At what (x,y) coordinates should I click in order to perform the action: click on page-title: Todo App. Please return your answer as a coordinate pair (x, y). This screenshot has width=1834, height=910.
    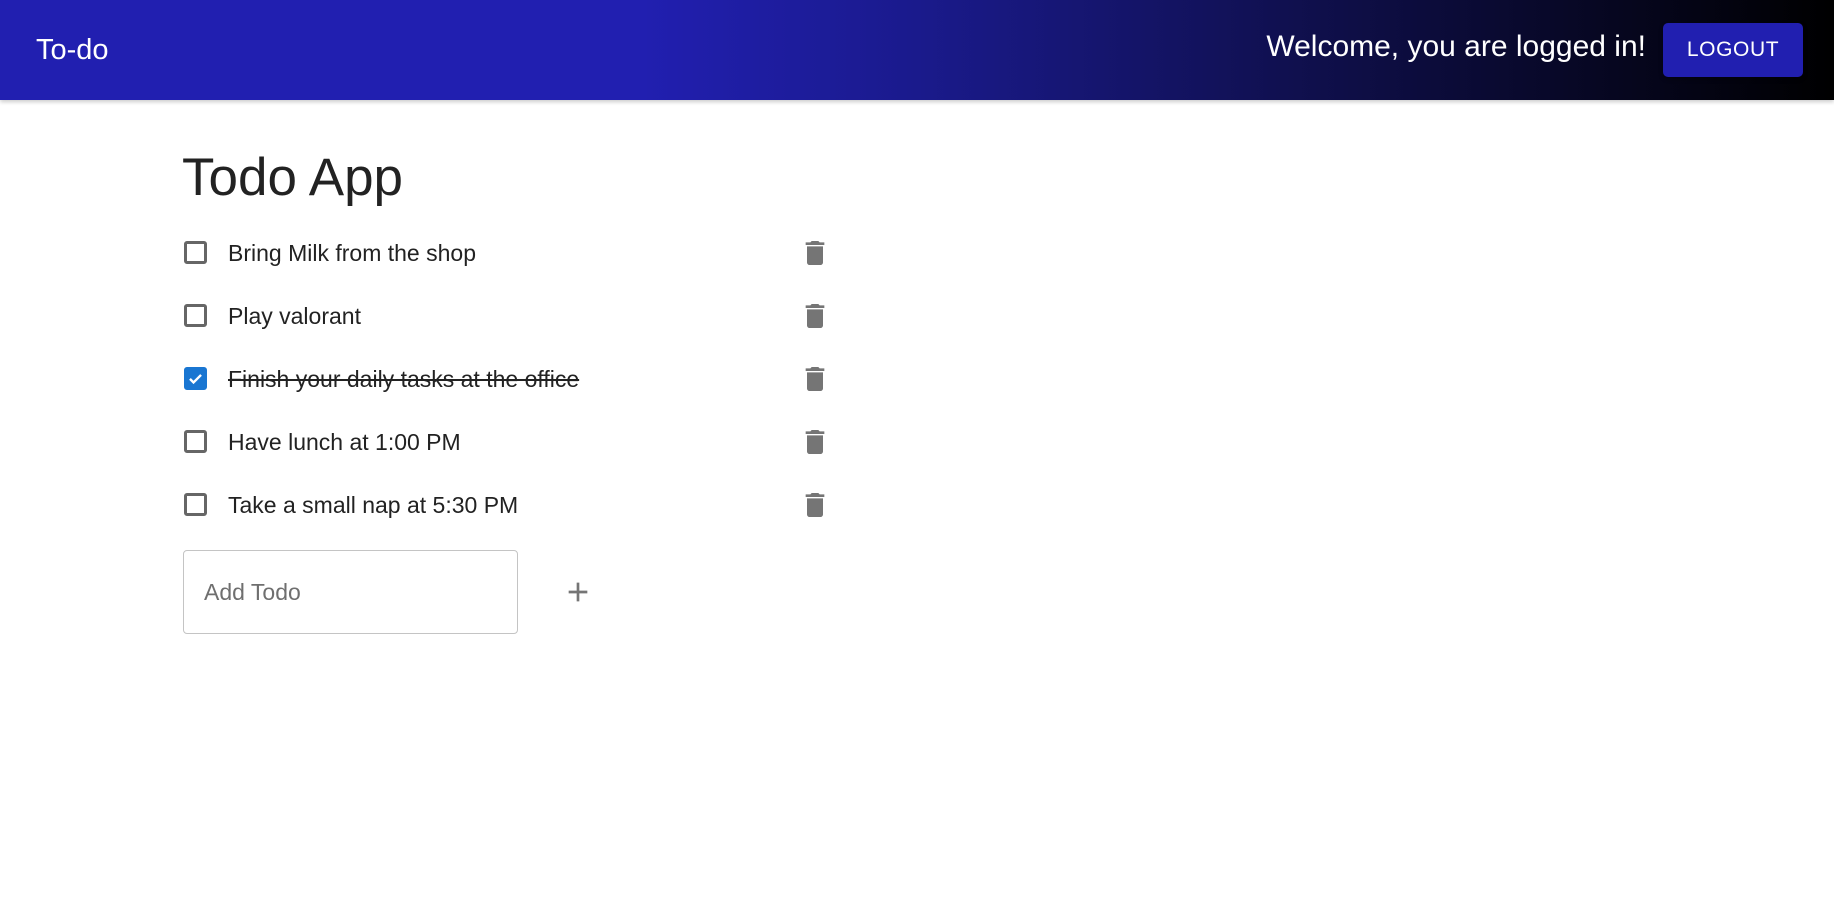
    Looking at the image, I should click on (293, 177).